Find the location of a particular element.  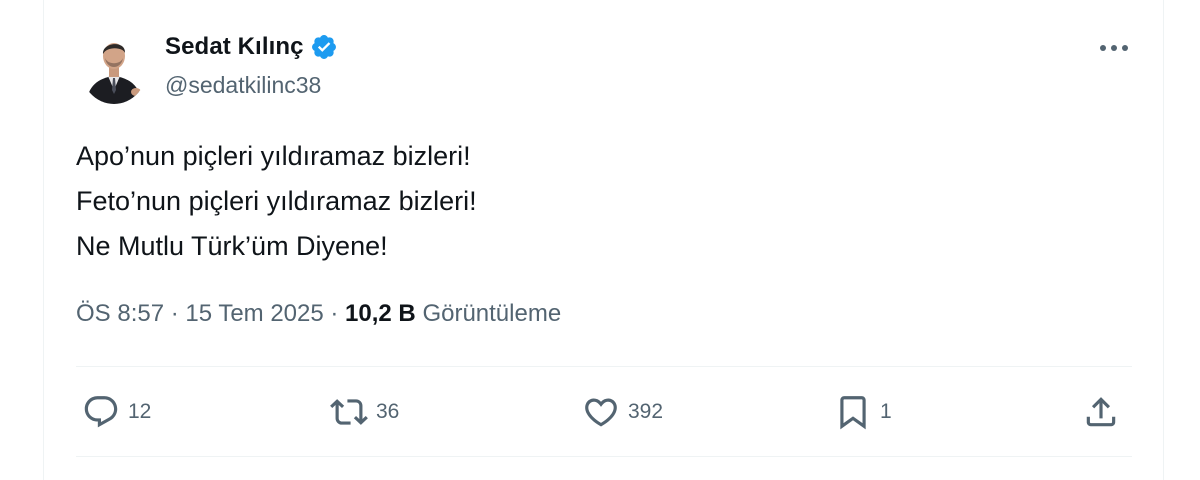

more-button is located at coordinates (1114, 48).